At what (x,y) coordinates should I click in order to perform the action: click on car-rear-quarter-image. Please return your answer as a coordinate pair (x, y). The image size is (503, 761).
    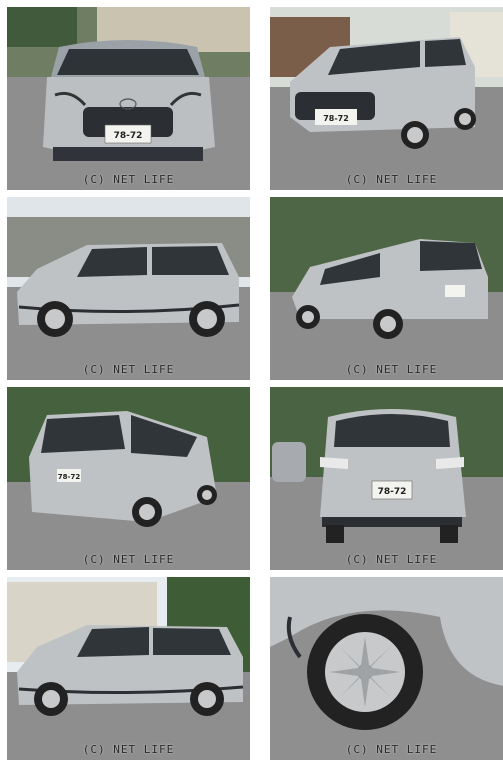
    Looking at the image, I should click on (386, 288).